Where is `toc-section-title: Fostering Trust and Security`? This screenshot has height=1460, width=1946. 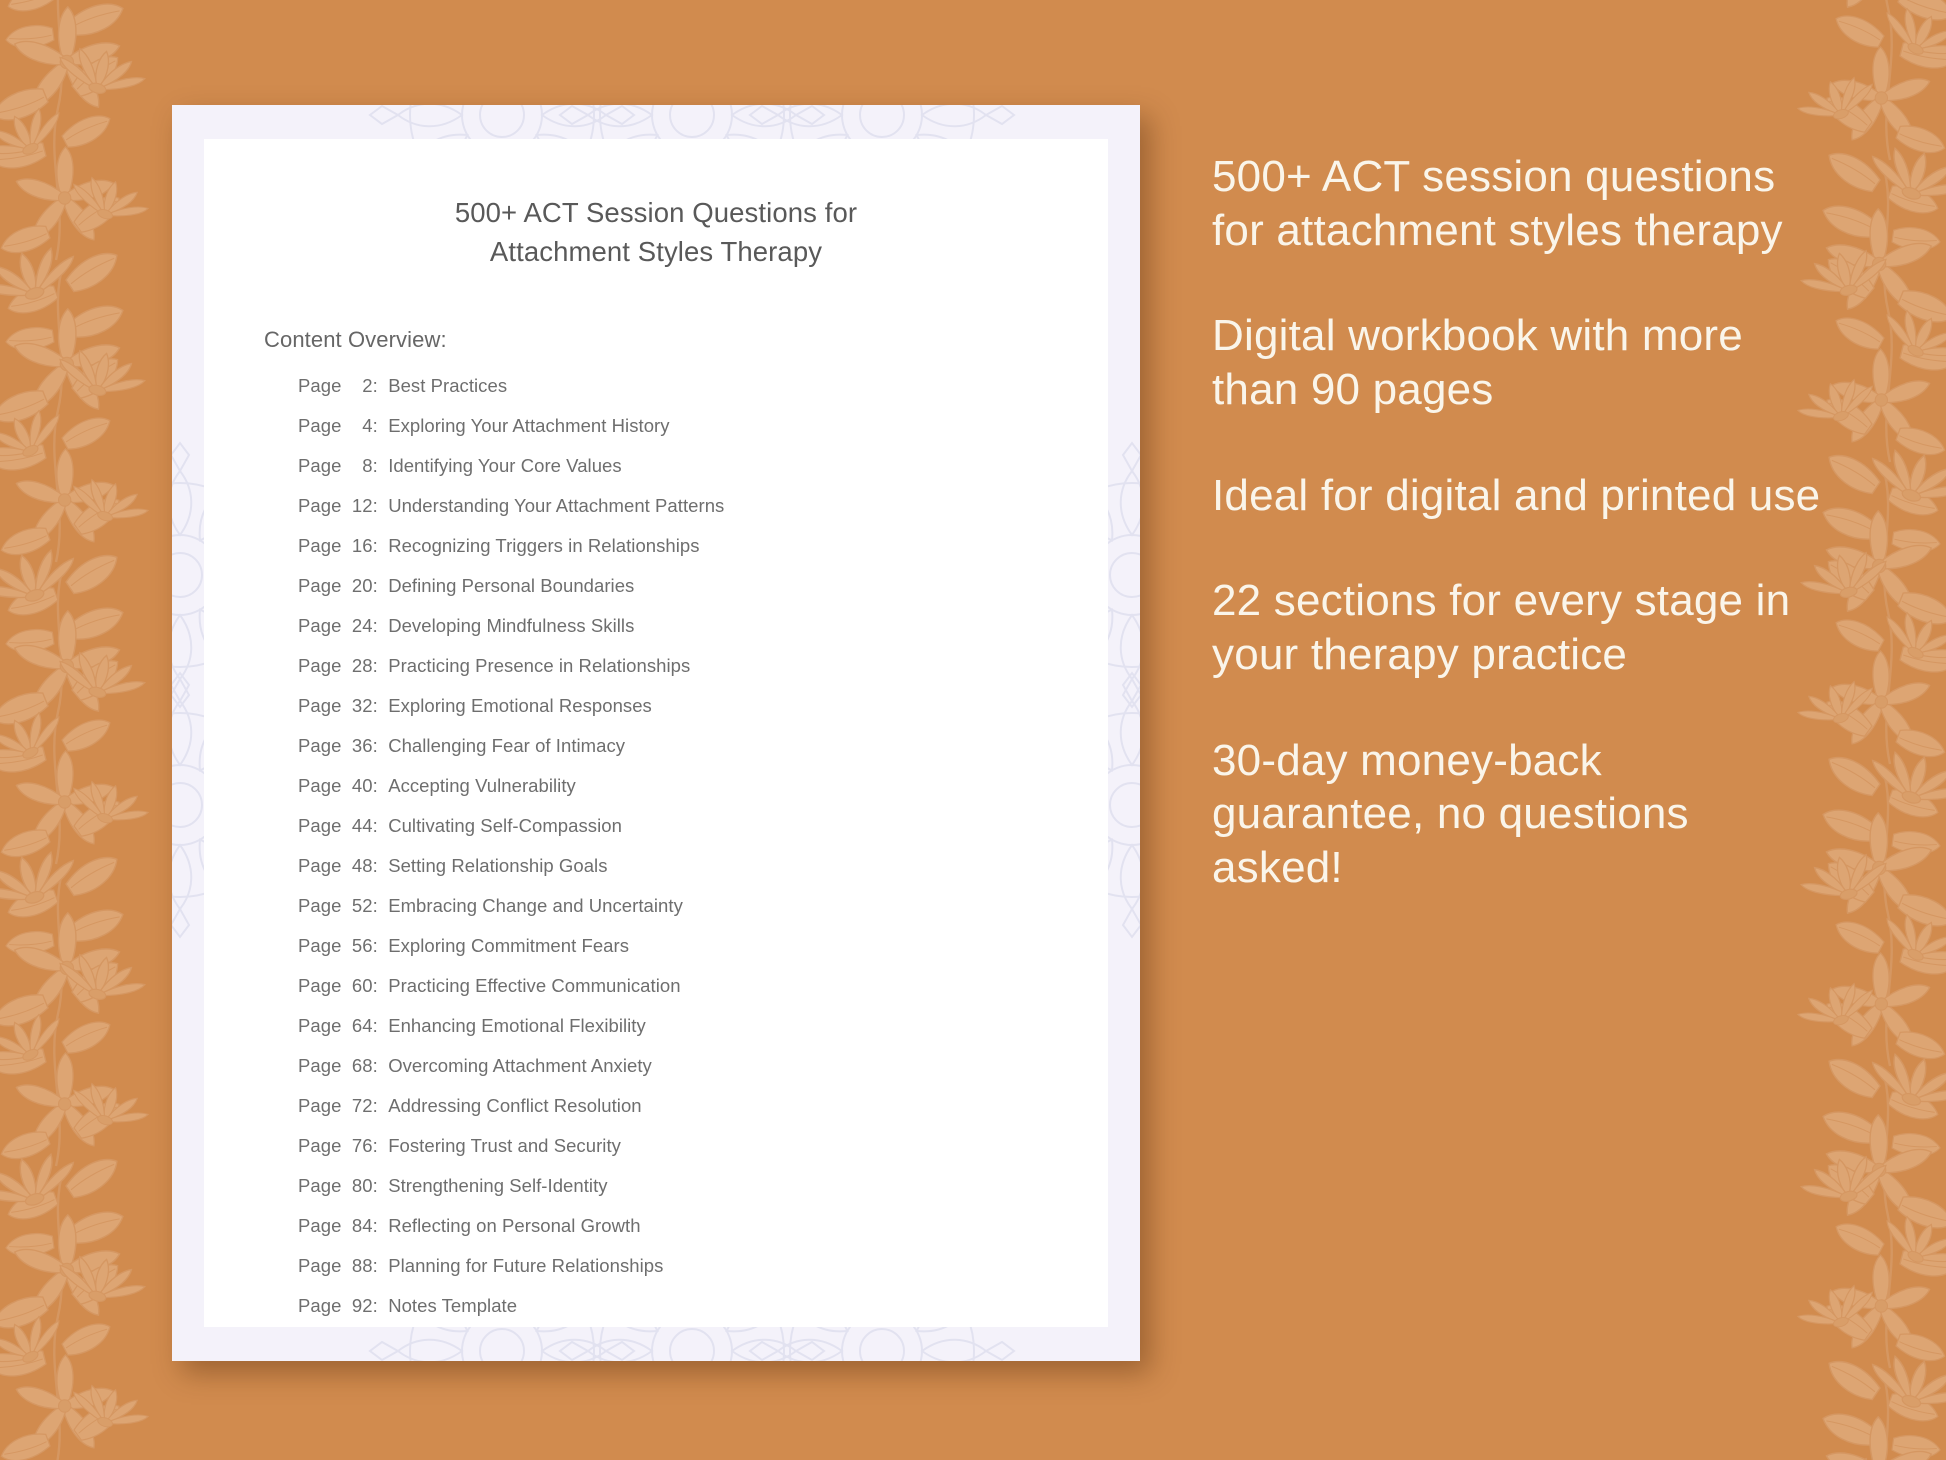
toc-section-title: Fostering Trust and Security is located at coordinates (504, 1146).